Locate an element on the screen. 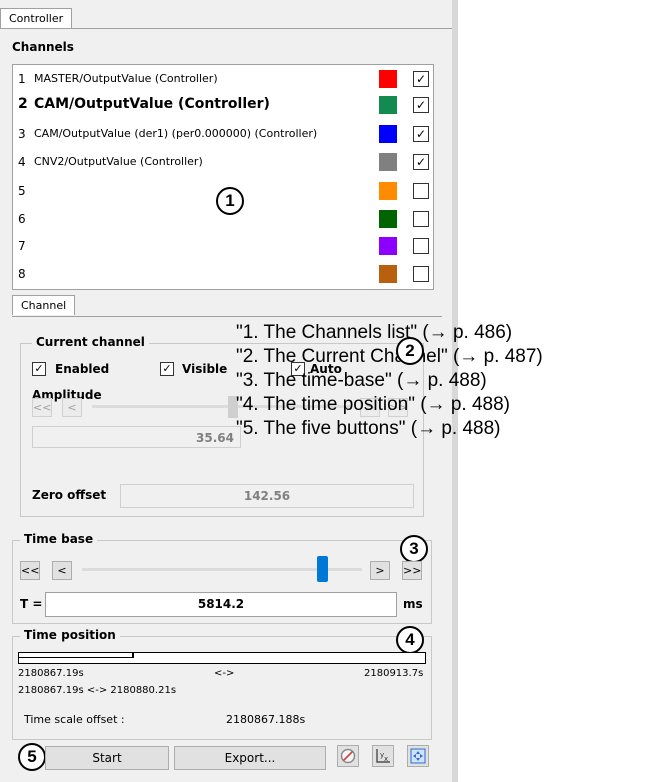 The height and width of the screenshot is (782, 662). axis-settings-button: yx is located at coordinates (383, 756).